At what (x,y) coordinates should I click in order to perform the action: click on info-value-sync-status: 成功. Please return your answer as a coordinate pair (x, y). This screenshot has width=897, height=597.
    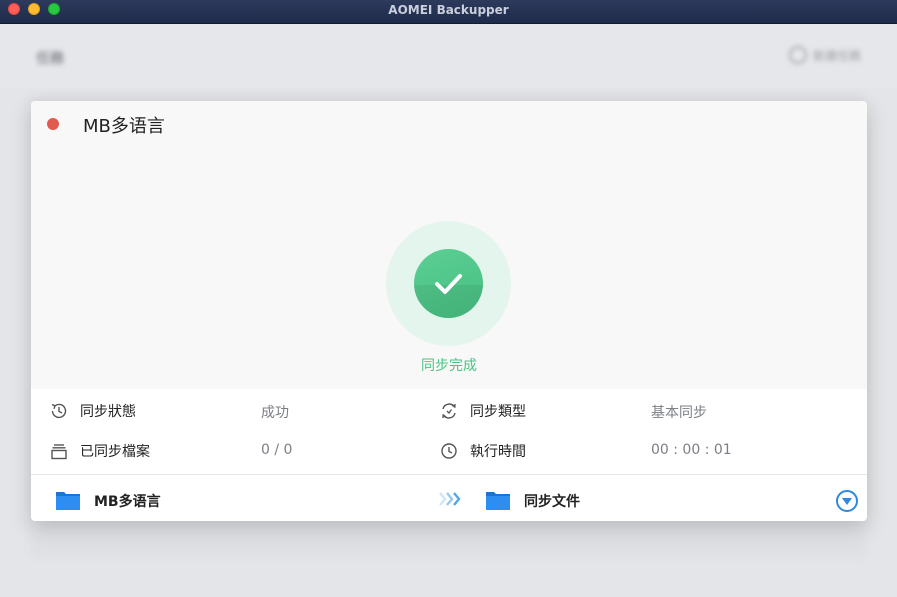
    Looking at the image, I should click on (275, 413).